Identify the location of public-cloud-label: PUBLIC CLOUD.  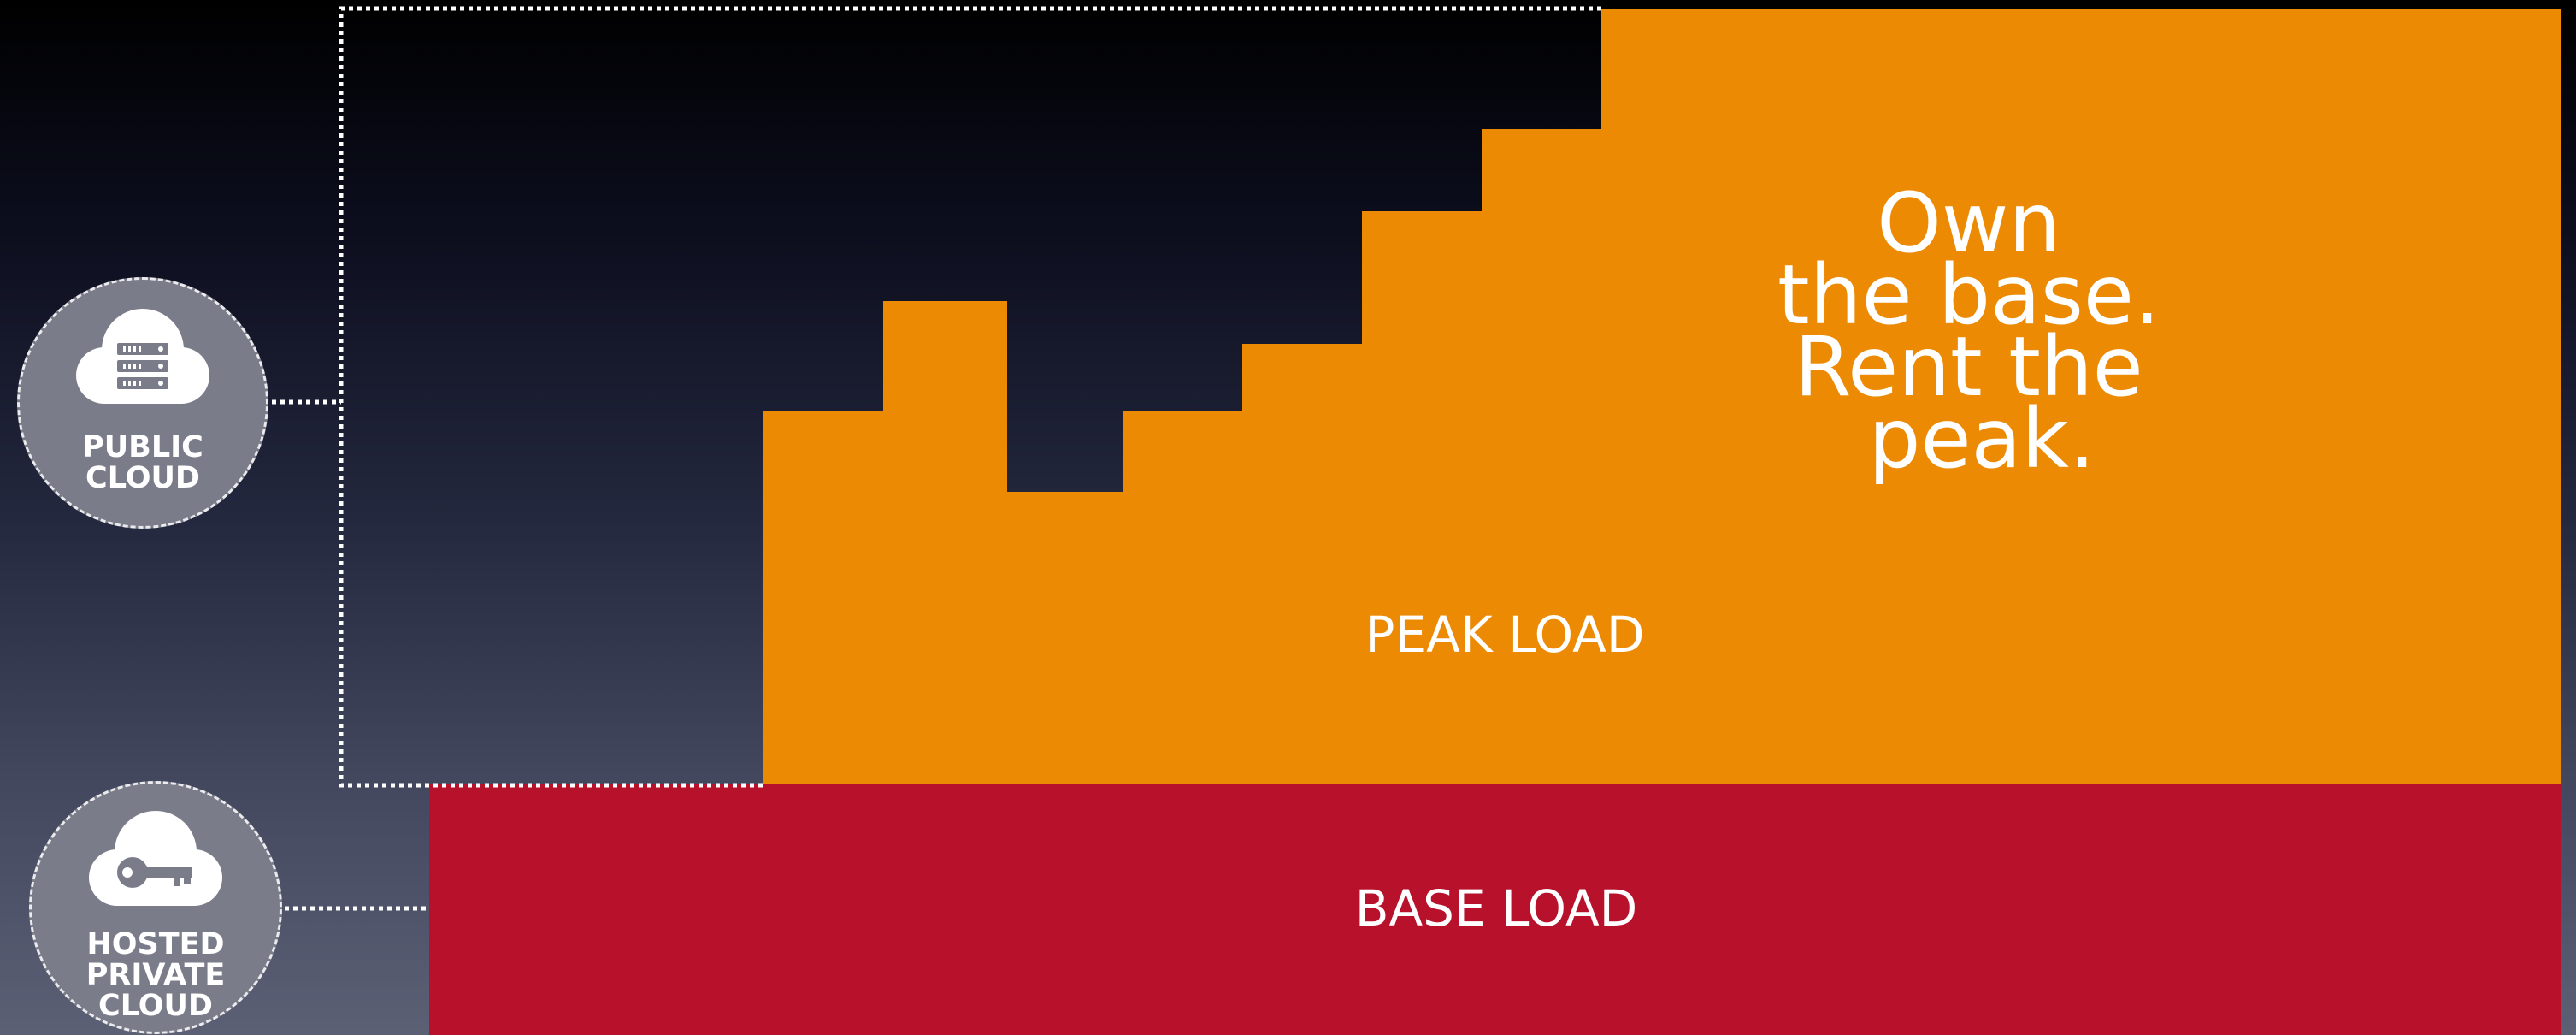
(142, 463).